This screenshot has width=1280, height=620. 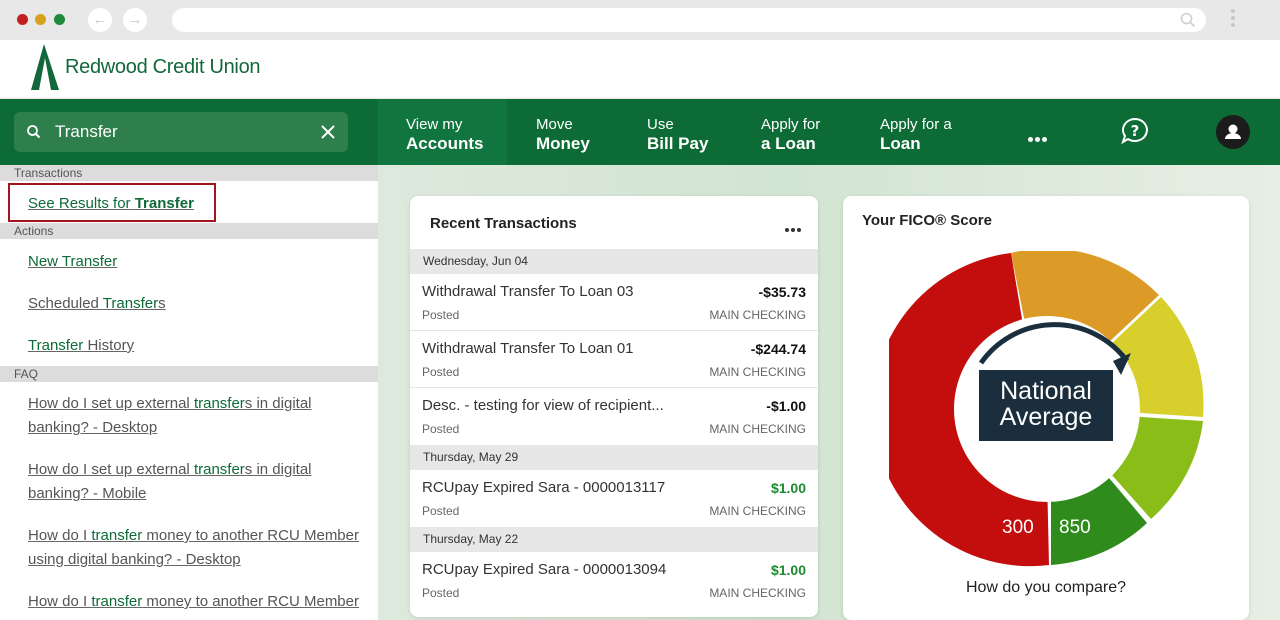 I want to click on score-max-label: 850, so click(x=1075, y=527).